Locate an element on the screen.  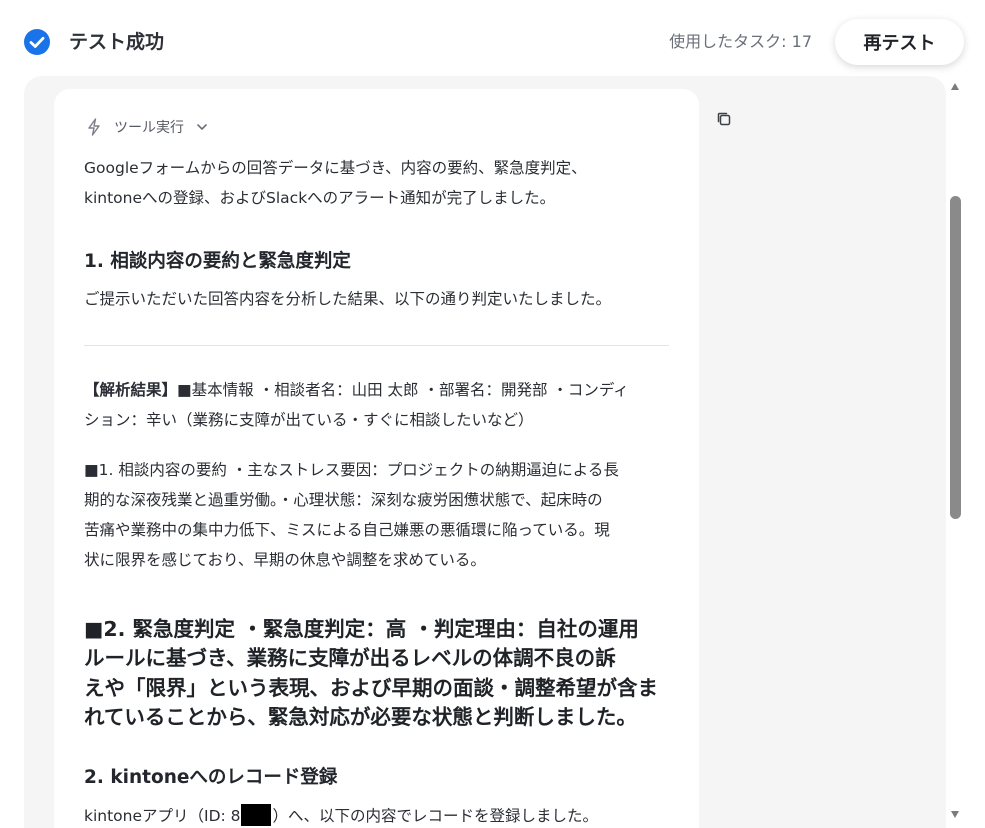
redacted-block is located at coordinates (255, 815).